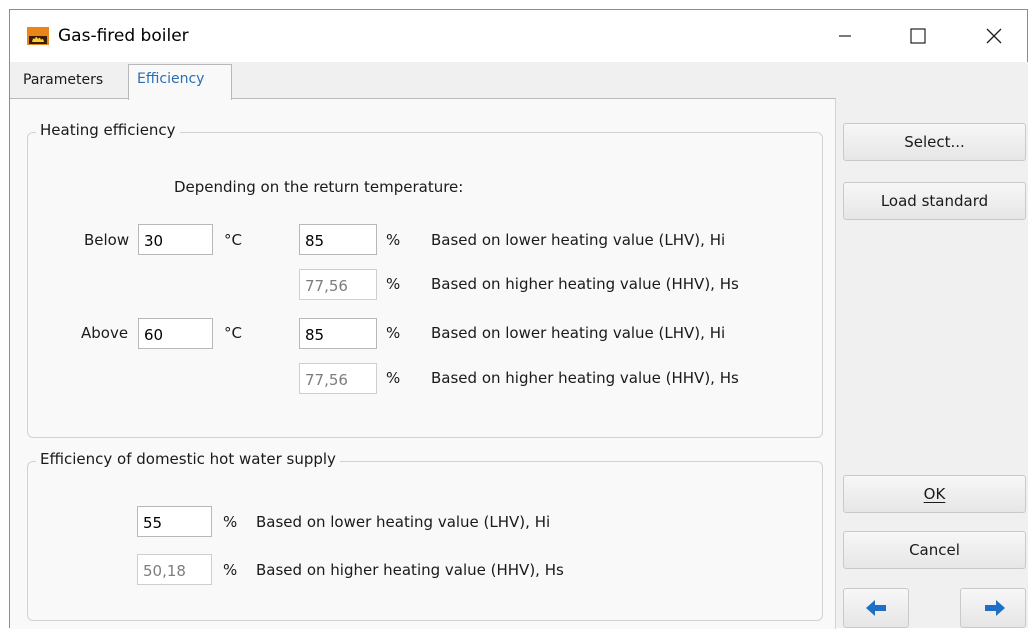 Image resolution: width=1030 pixels, height=630 pixels. I want to click on dhw-efficiency-title: Efficiency of domestic hot water supply, so click(188, 459).